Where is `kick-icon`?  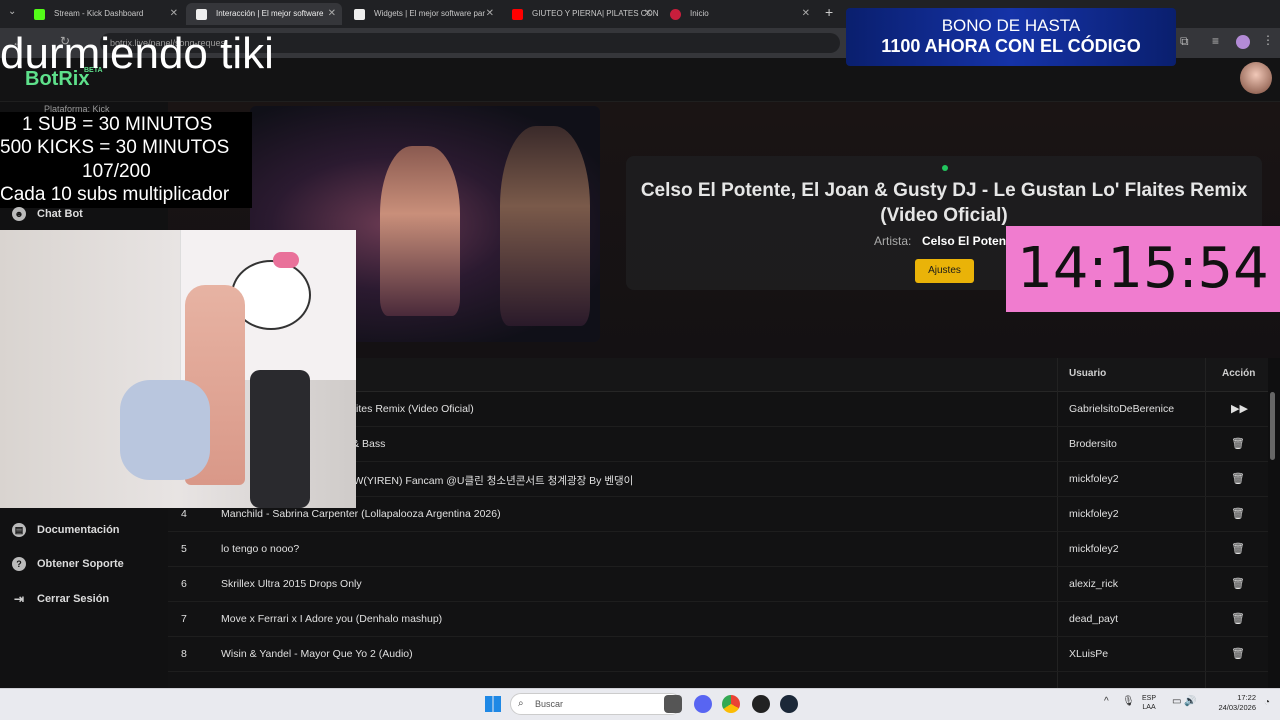 kick-icon is located at coordinates (39, 14).